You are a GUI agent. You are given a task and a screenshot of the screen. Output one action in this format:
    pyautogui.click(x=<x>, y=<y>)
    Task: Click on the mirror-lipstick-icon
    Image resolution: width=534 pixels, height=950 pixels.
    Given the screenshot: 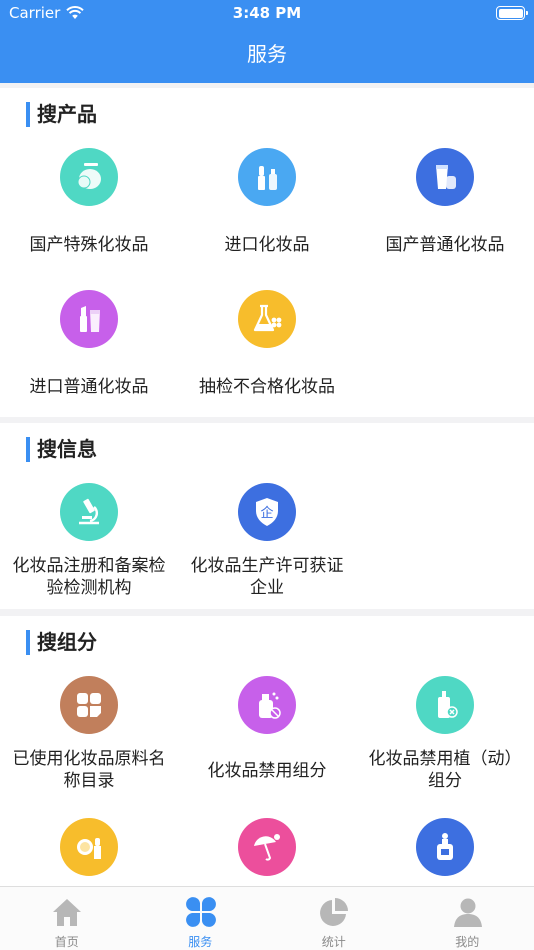 What is the action you would take?
    pyautogui.click(x=89, y=847)
    